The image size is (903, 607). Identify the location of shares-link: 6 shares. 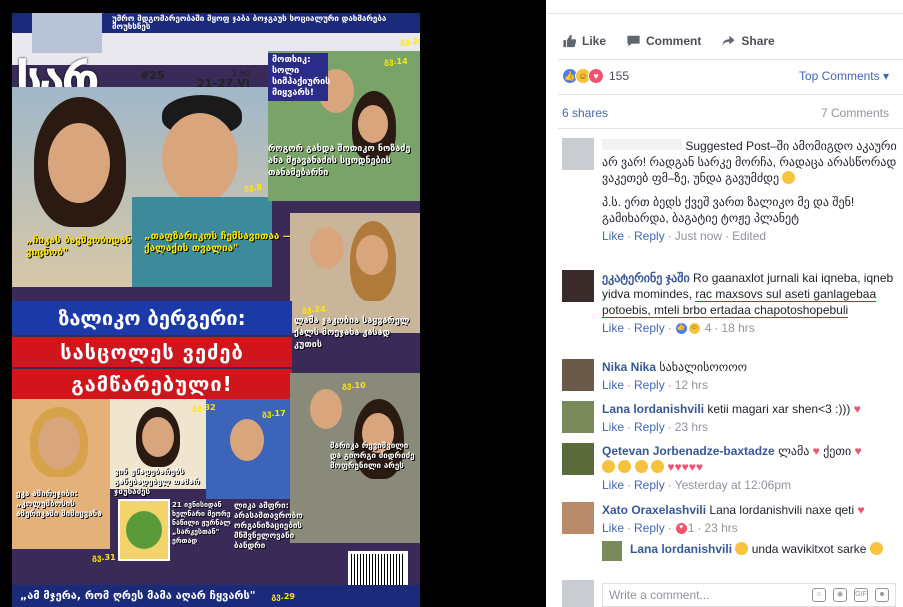
(585, 113).